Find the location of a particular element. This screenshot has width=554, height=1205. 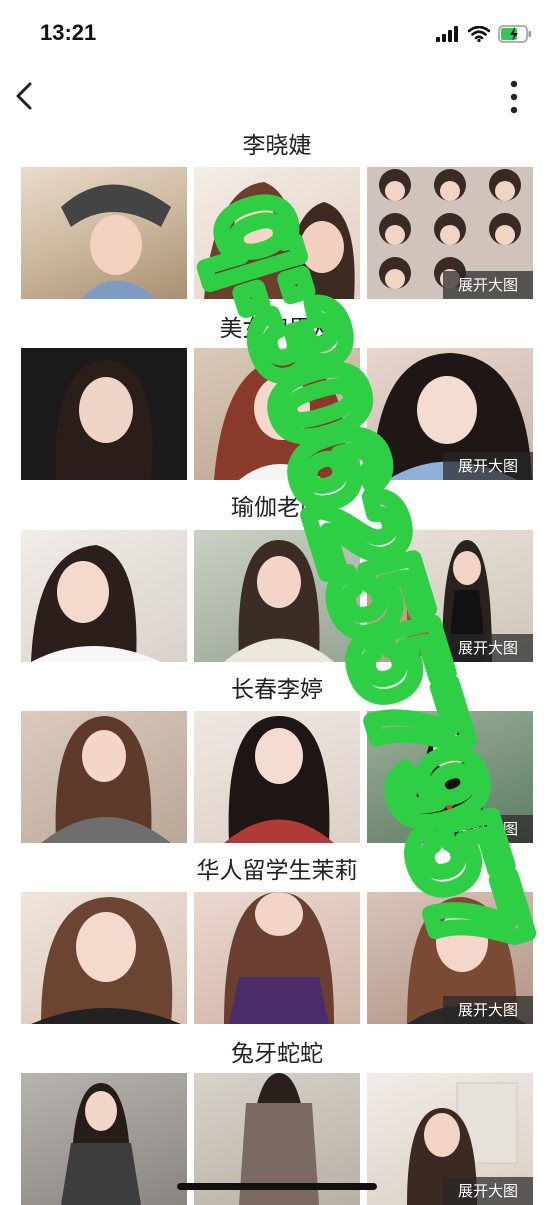

battery-charging-icon is located at coordinates (514, 34).